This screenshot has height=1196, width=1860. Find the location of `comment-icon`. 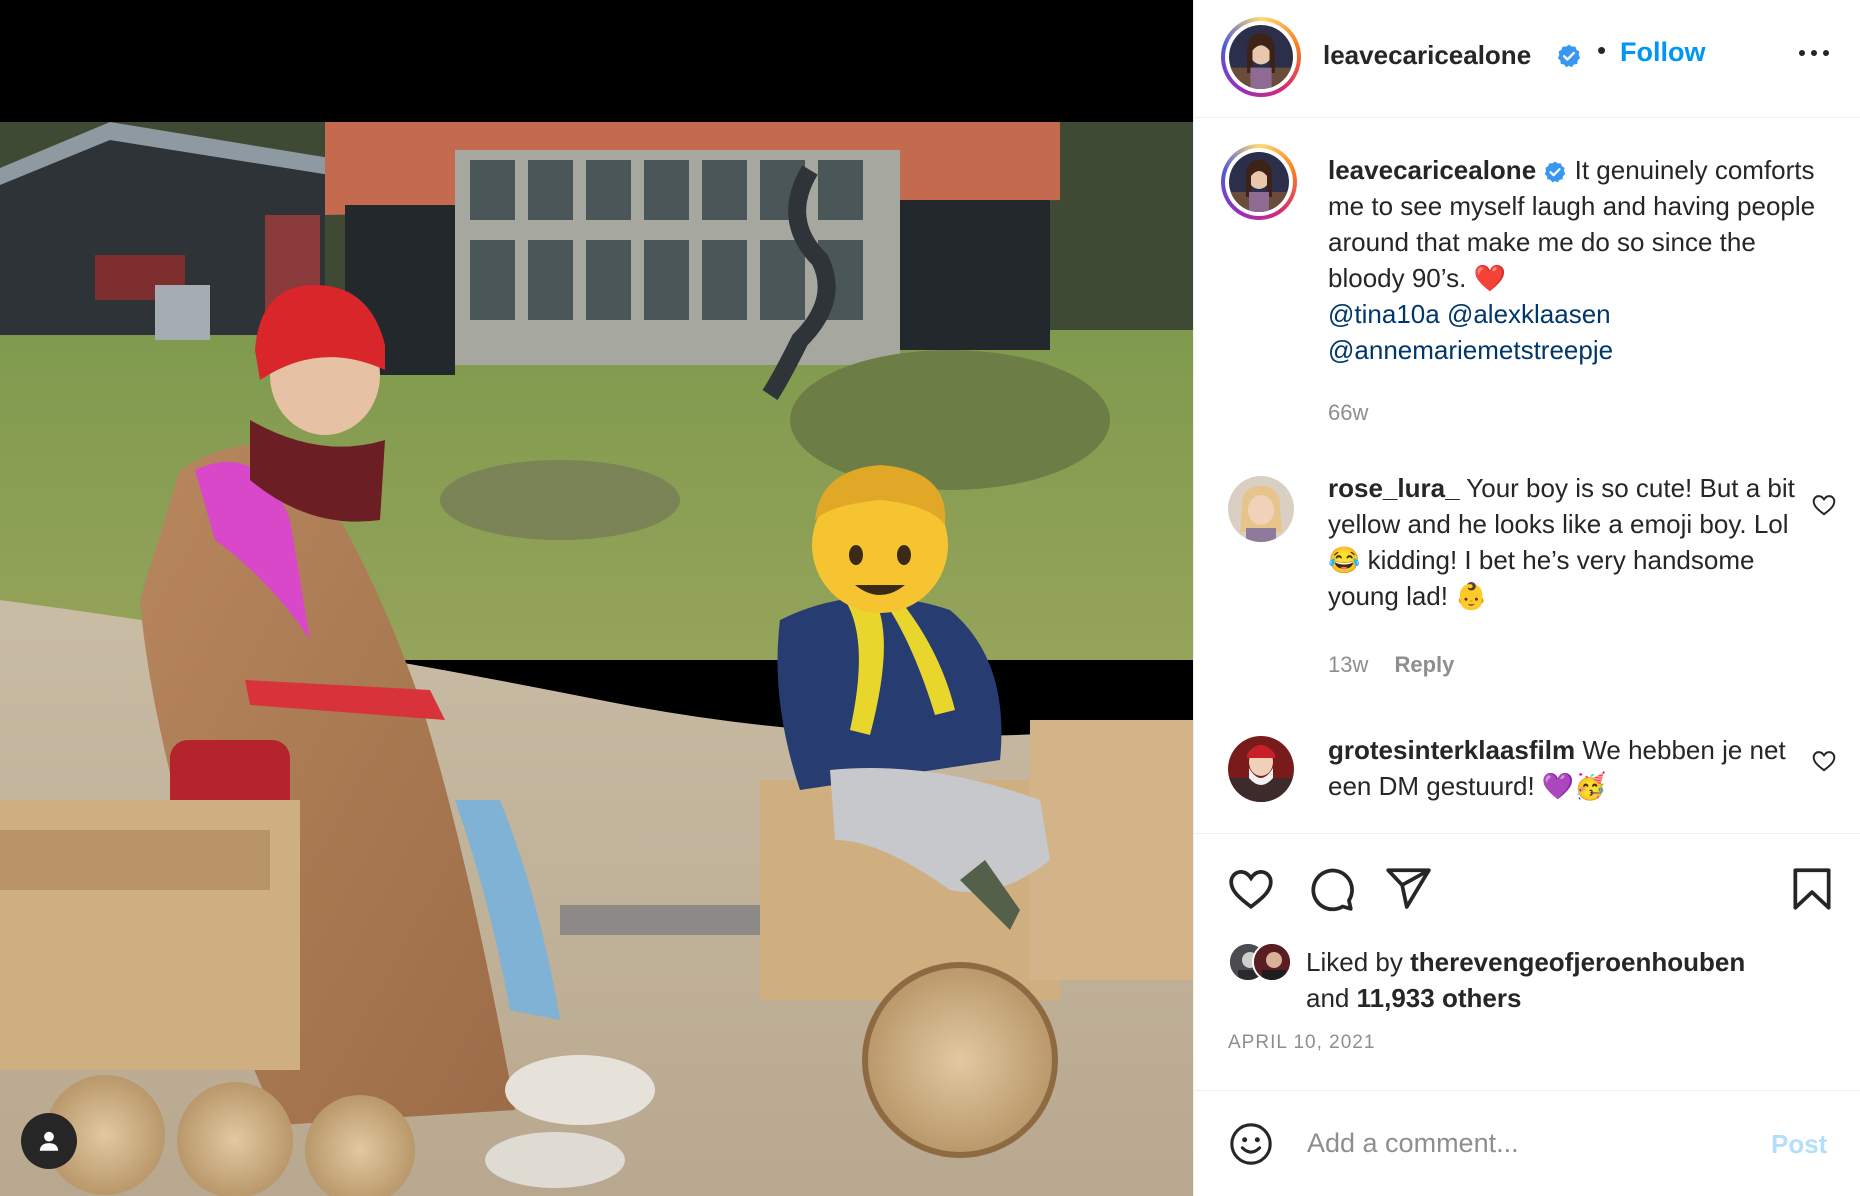

comment-icon is located at coordinates (1331, 889).